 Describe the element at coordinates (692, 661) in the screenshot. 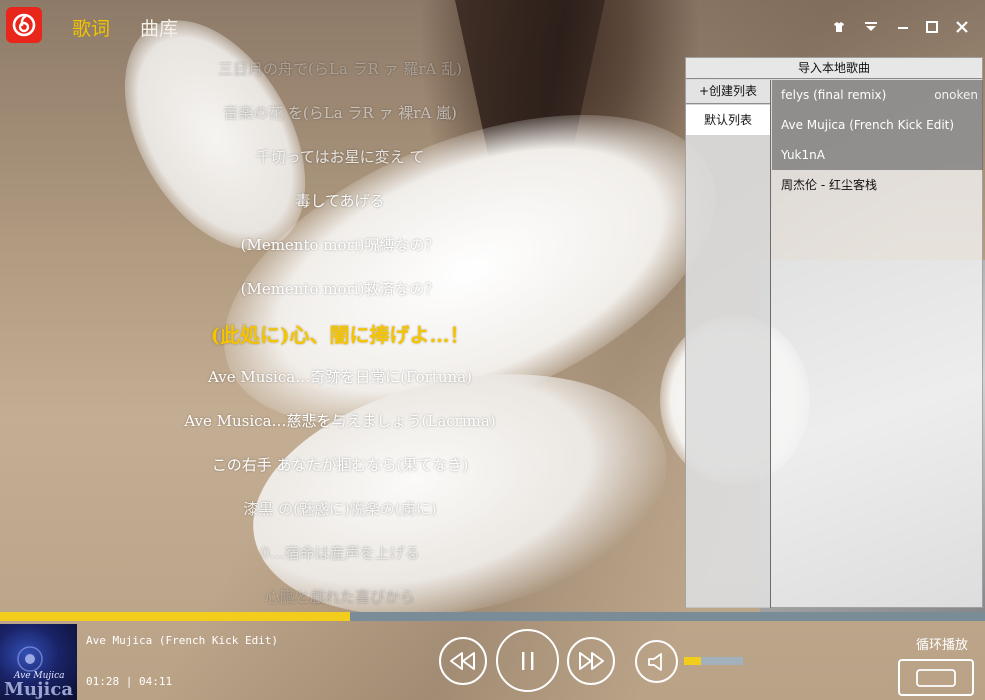

I see `volume-fill` at that location.